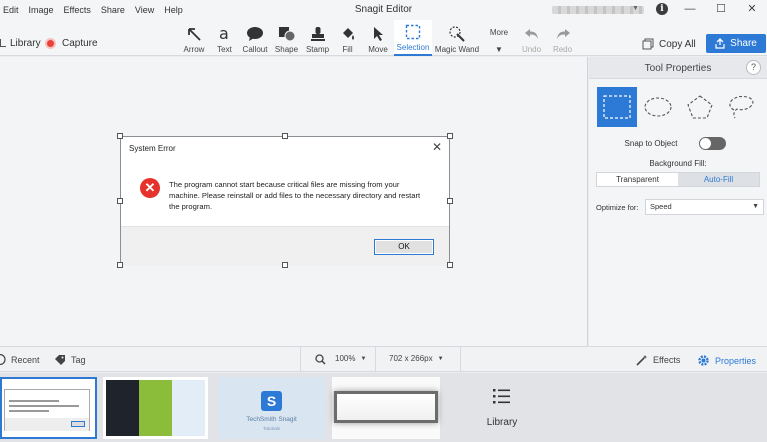 This screenshot has width=767, height=442. I want to click on text-icon: a, so click(225, 34).